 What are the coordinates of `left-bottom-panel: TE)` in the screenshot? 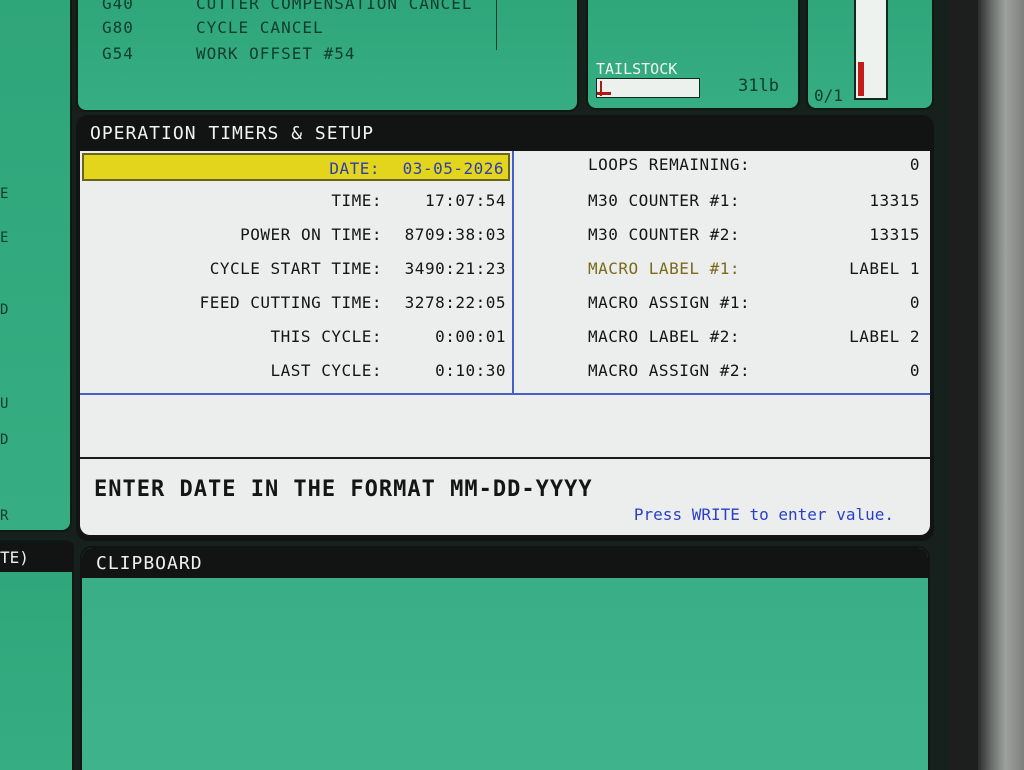 It's located at (37, 655).